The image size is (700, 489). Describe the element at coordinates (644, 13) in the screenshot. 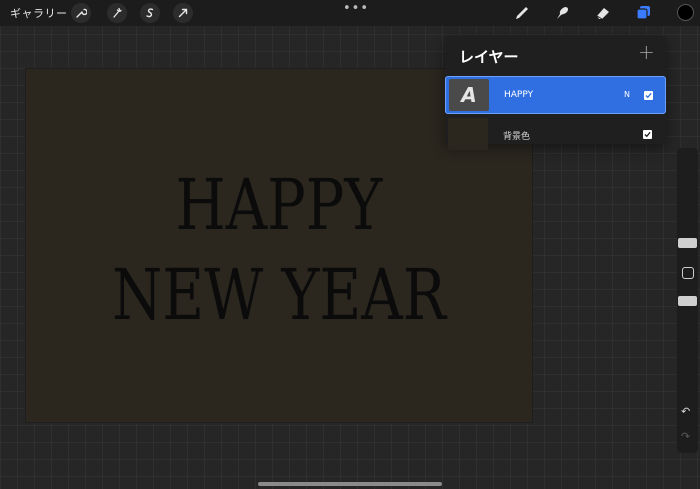

I see `layers-icon` at that location.